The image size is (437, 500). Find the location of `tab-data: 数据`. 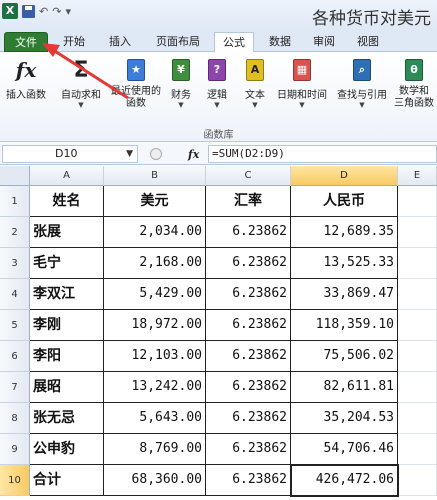

tab-data: 数据 is located at coordinates (280, 42).